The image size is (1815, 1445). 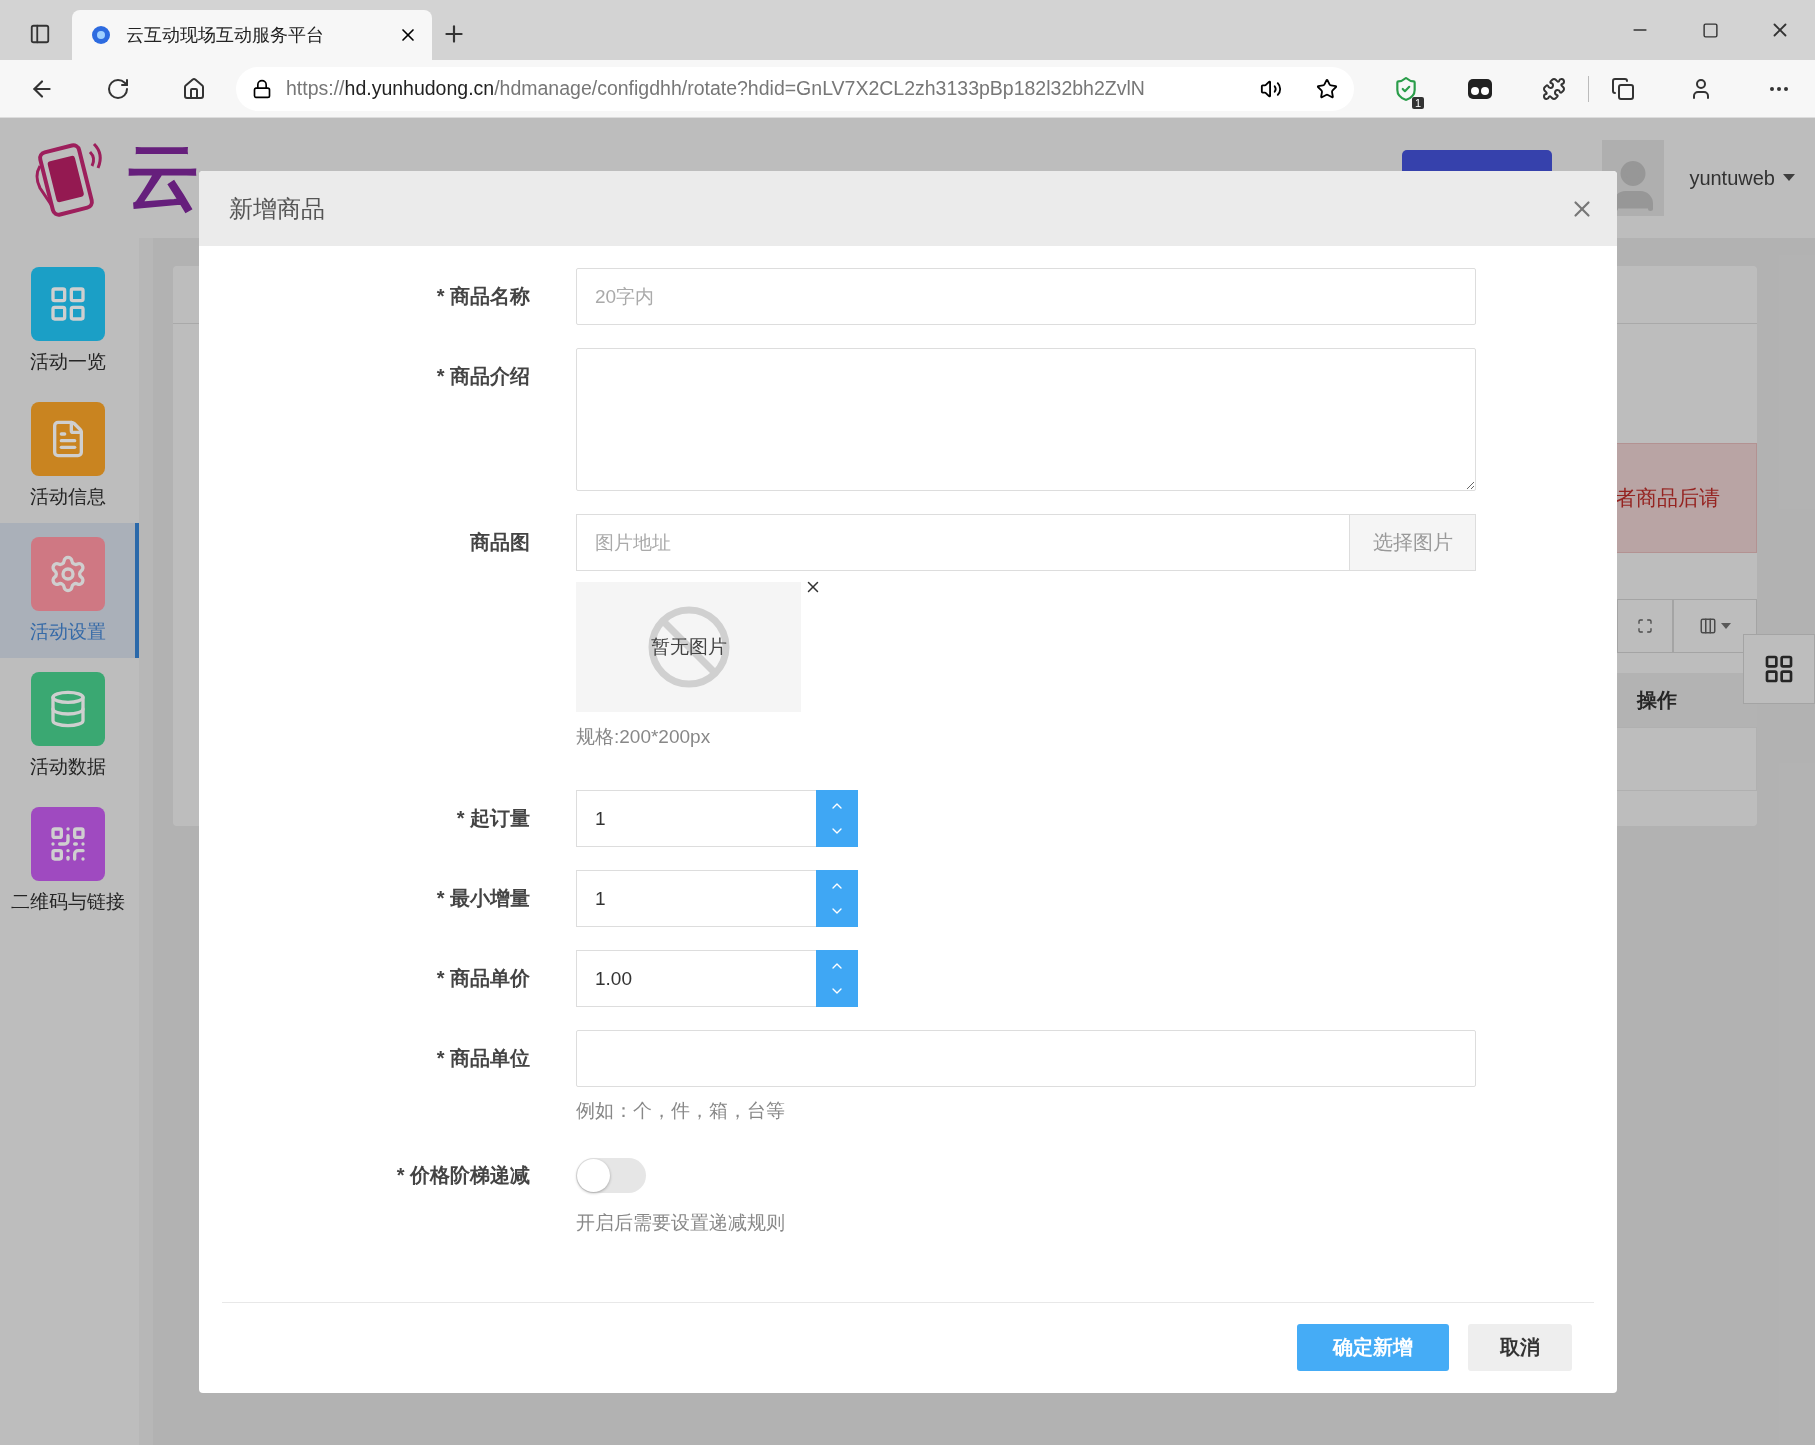 What do you see at coordinates (462, 1175) in the screenshot?
I see `field-label: * 价格阶梯递减` at bounding box center [462, 1175].